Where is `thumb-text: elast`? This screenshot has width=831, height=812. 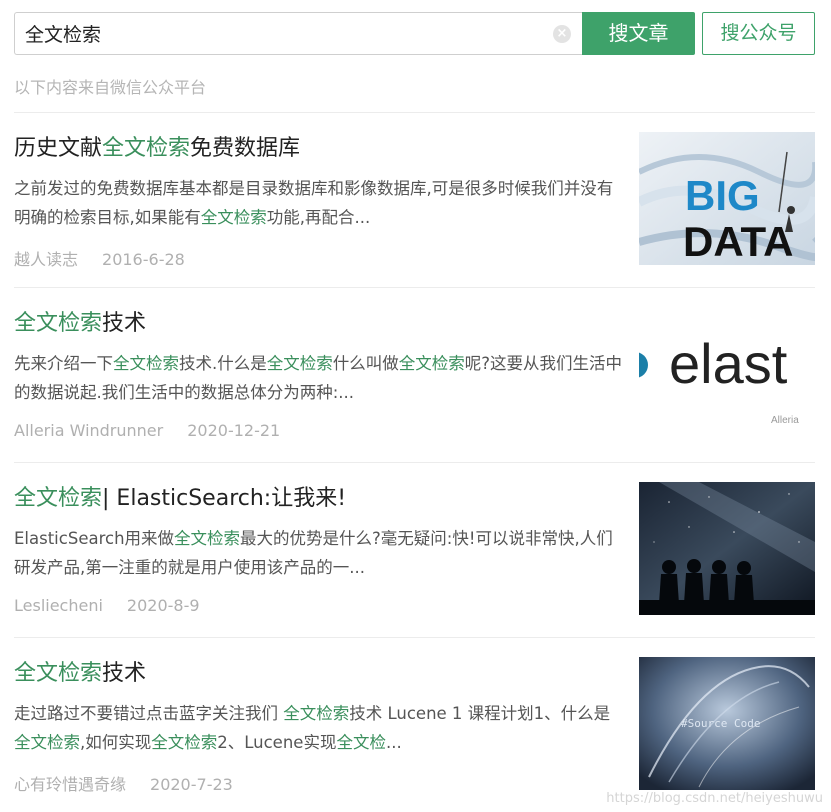
thumb-text: elast is located at coordinates (728, 363).